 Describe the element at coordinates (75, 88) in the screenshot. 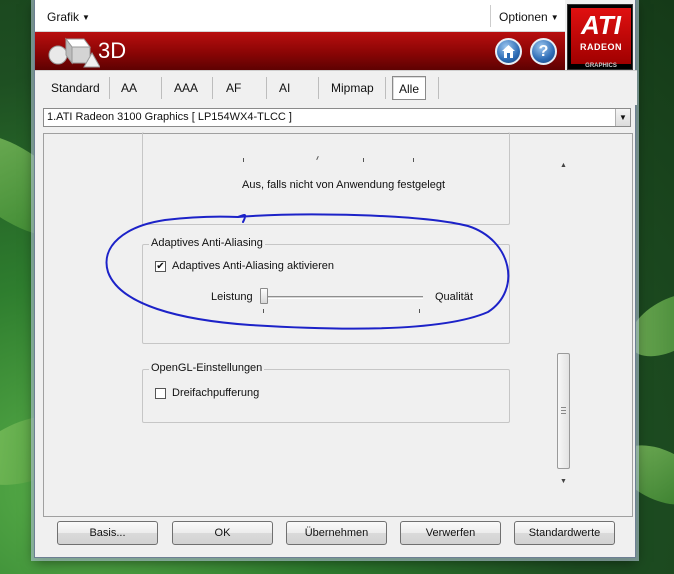

I see `tab-standard: Standard` at that location.